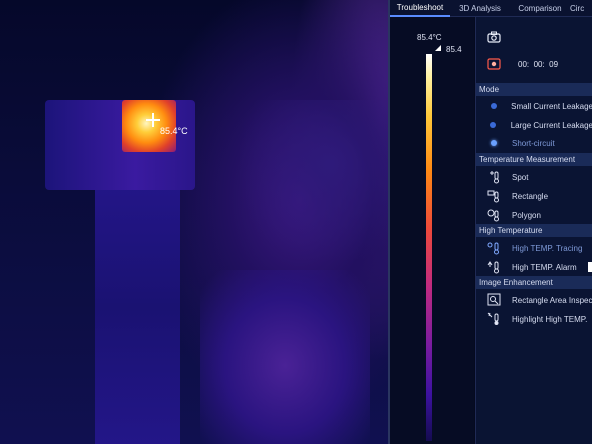 Image resolution: width=592 pixels, height=444 pixels. Describe the element at coordinates (420, 8) in the screenshot. I see `tab-troubleshoot: Troubleshoot` at that location.